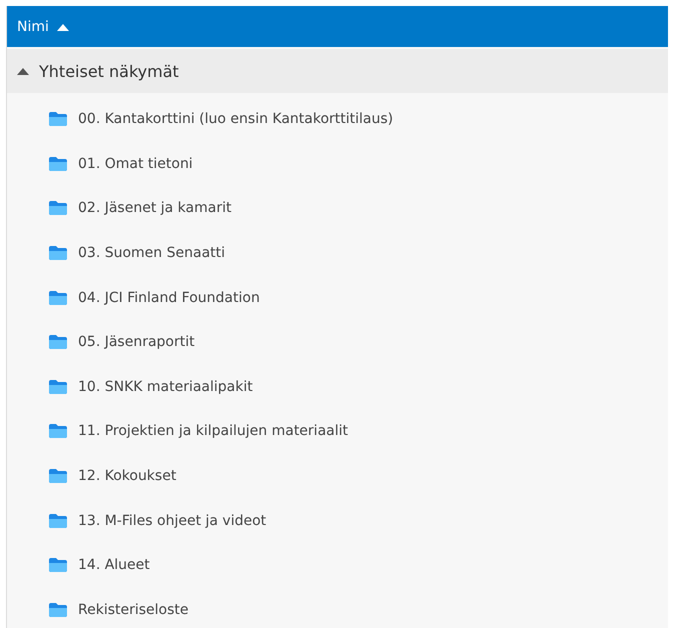 This screenshot has width=677, height=628. I want to click on folder-item: 04. JCI Finland Foundation, so click(337, 297).